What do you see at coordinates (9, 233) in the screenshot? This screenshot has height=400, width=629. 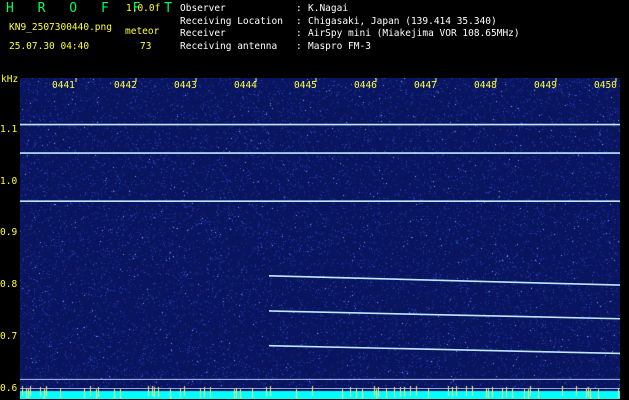 I see `y-tick-label: 0.9` at bounding box center [9, 233].